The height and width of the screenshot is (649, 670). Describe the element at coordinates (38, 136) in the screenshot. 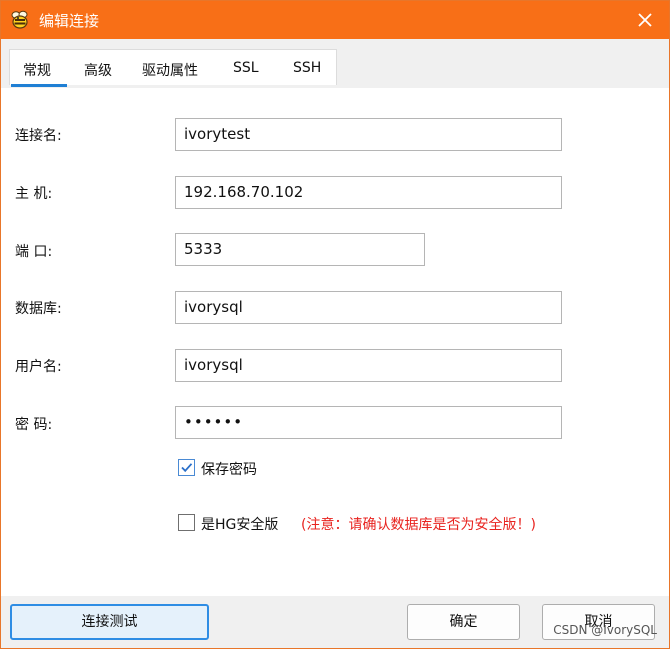

I see `connection-name-label: 连接名:` at that location.